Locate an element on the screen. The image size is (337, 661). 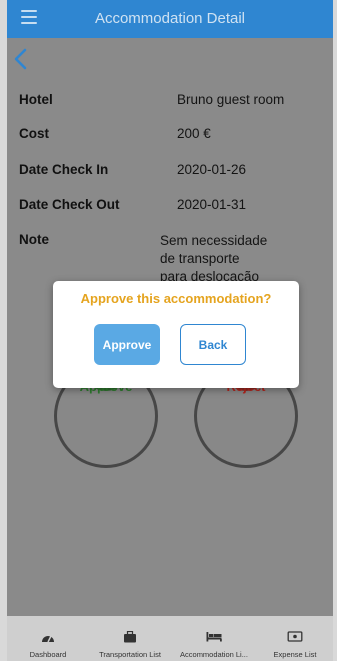
dialog-question: Approve this accommodation? is located at coordinates (176, 298).